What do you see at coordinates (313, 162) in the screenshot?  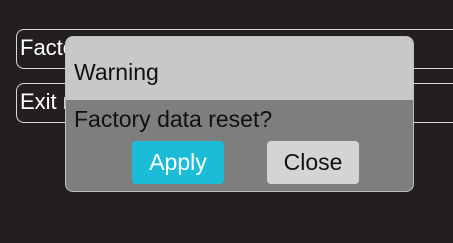 I see `close-button: Close` at bounding box center [313, 162].